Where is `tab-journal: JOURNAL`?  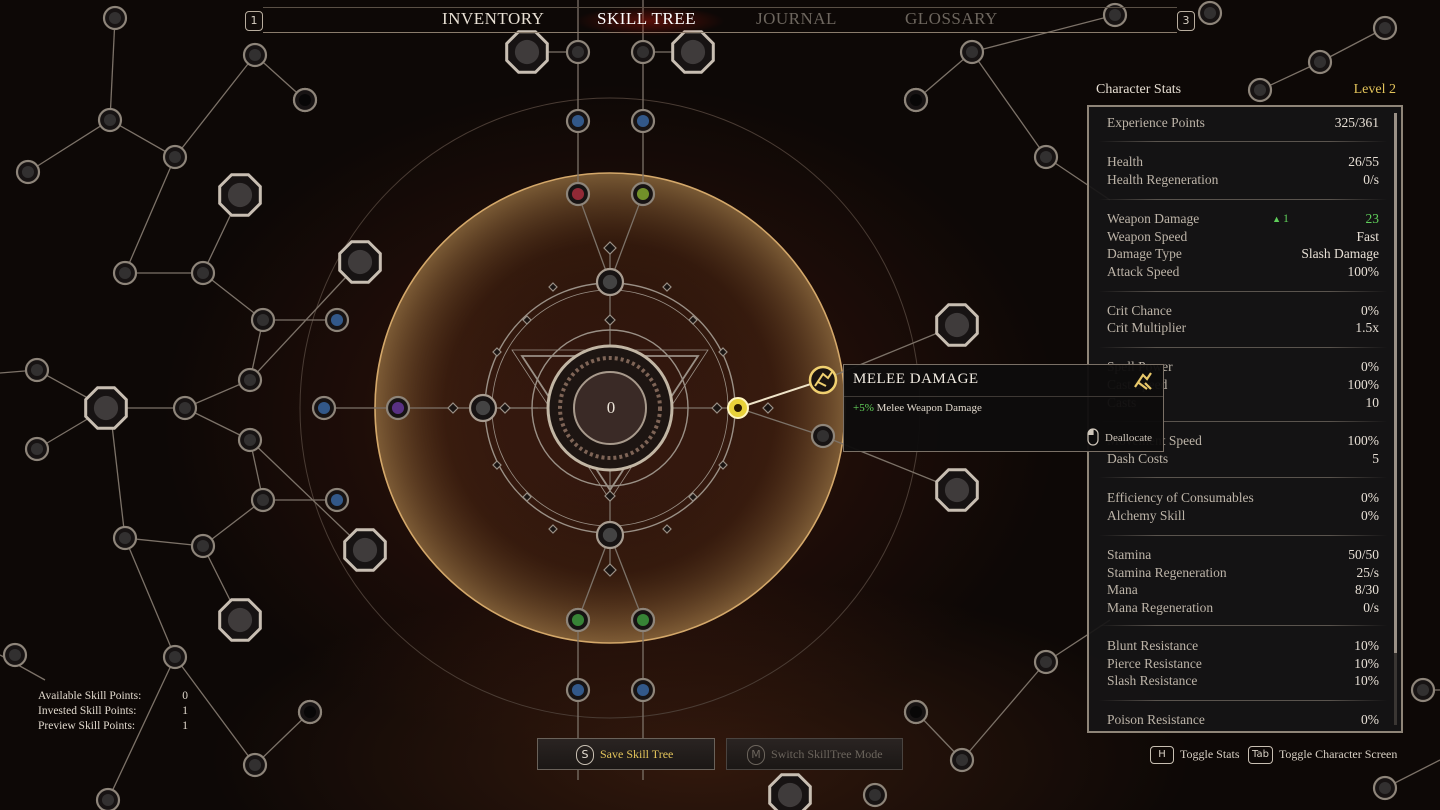
tab-journal: JOURNAL is located at coordinates (796, 19).